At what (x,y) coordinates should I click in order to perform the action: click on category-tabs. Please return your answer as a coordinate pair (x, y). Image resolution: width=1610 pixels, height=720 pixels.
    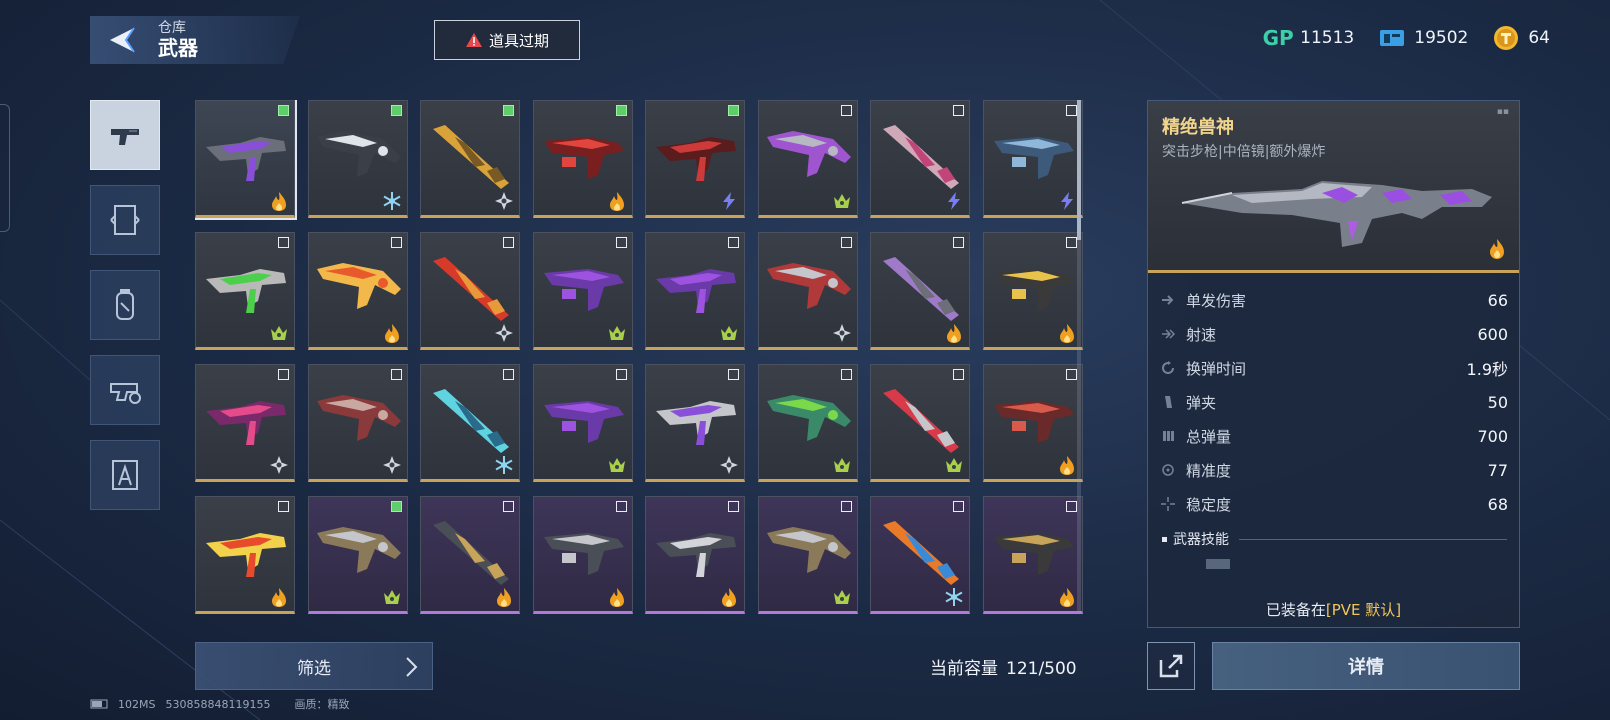
    Looking at the image, I should click on (126, 312).